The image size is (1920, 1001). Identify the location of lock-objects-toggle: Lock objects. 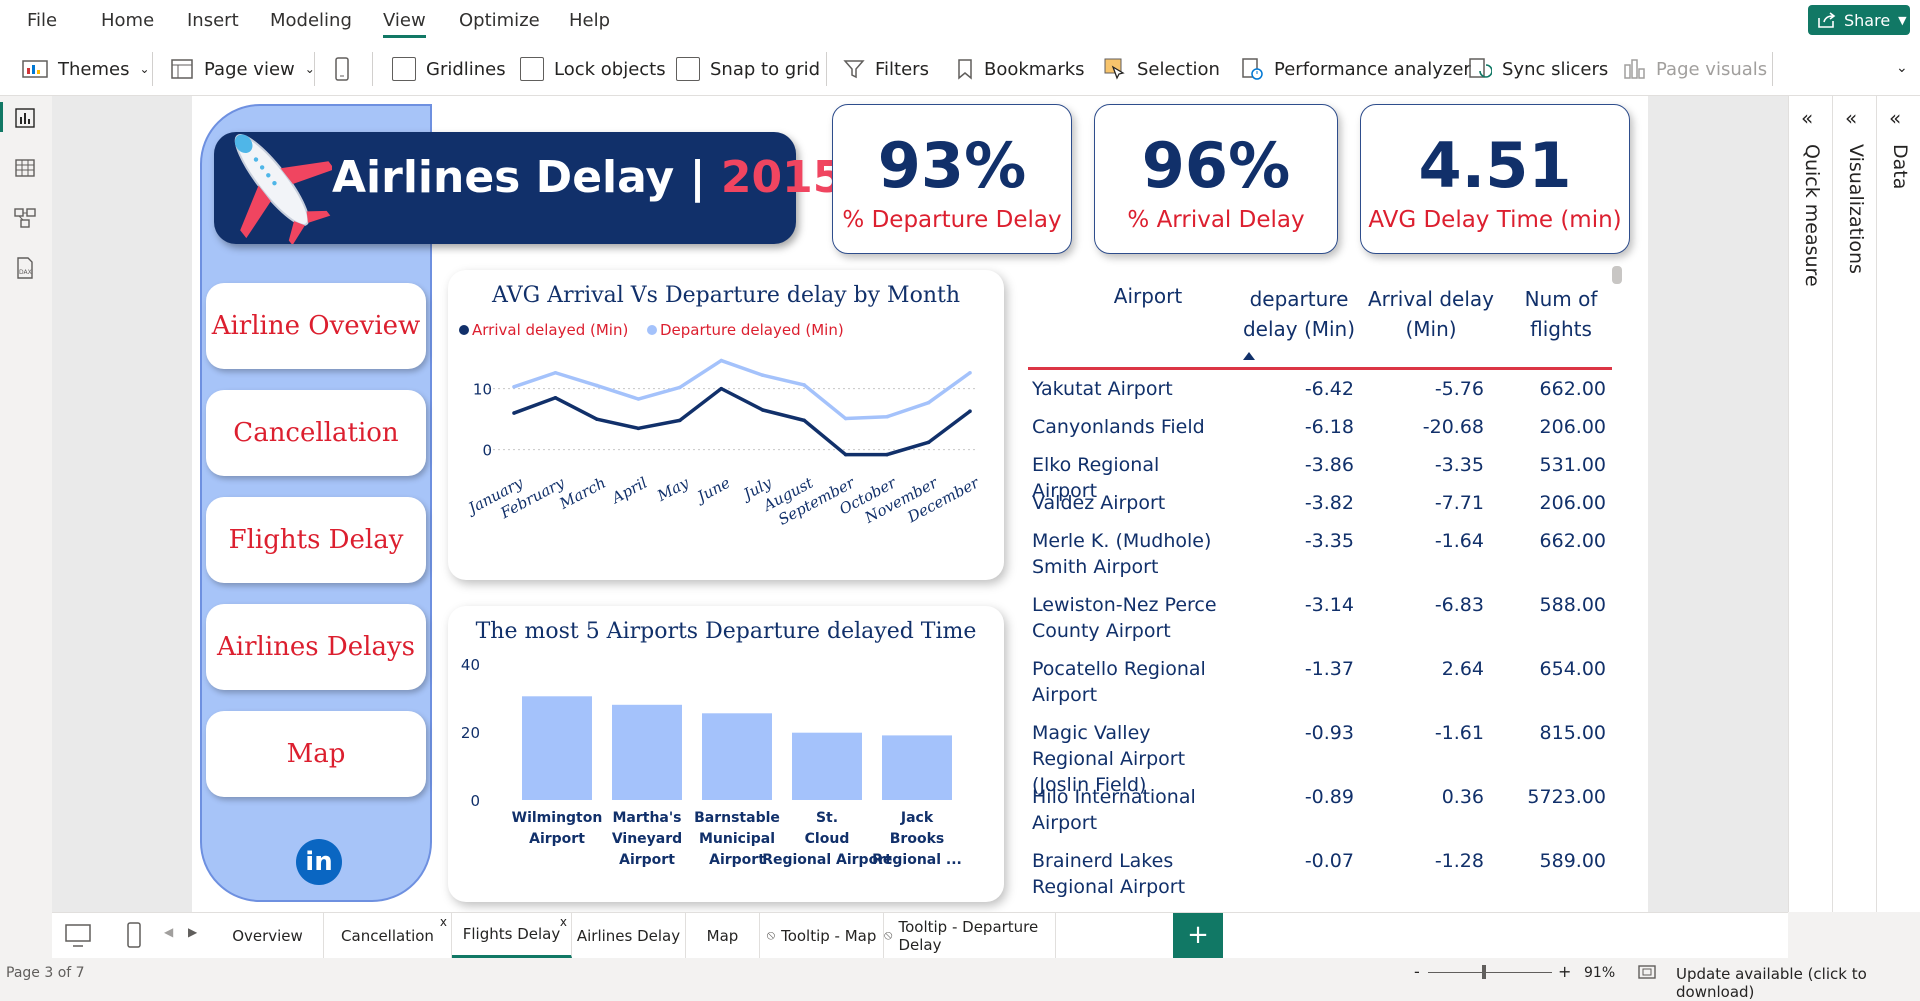
(593, 69).